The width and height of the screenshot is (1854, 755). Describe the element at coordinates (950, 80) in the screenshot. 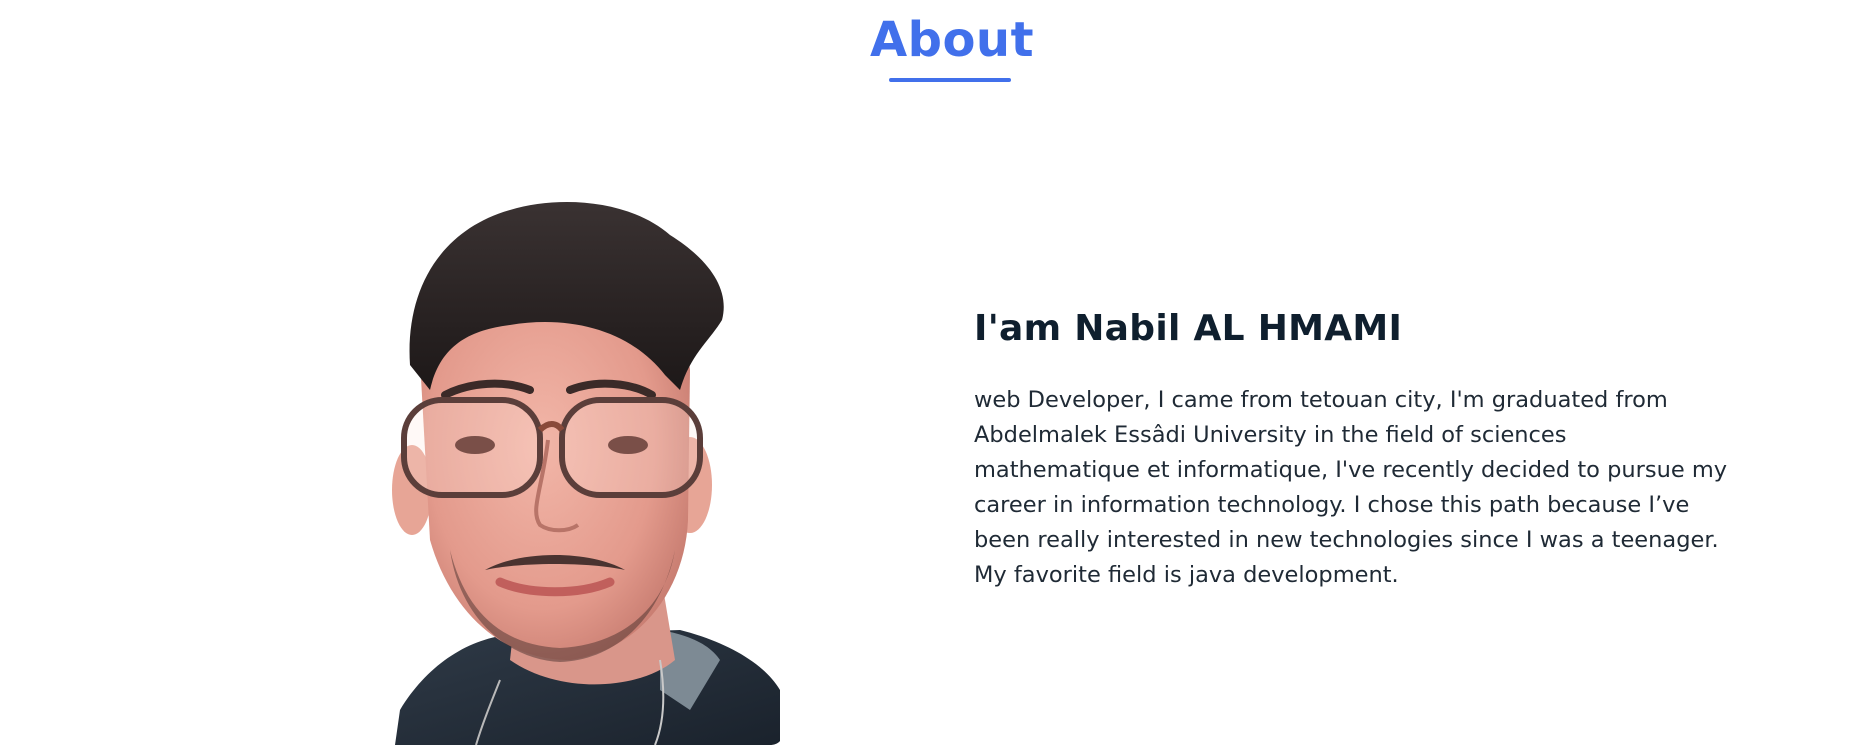

I see `title-underline` at that location.